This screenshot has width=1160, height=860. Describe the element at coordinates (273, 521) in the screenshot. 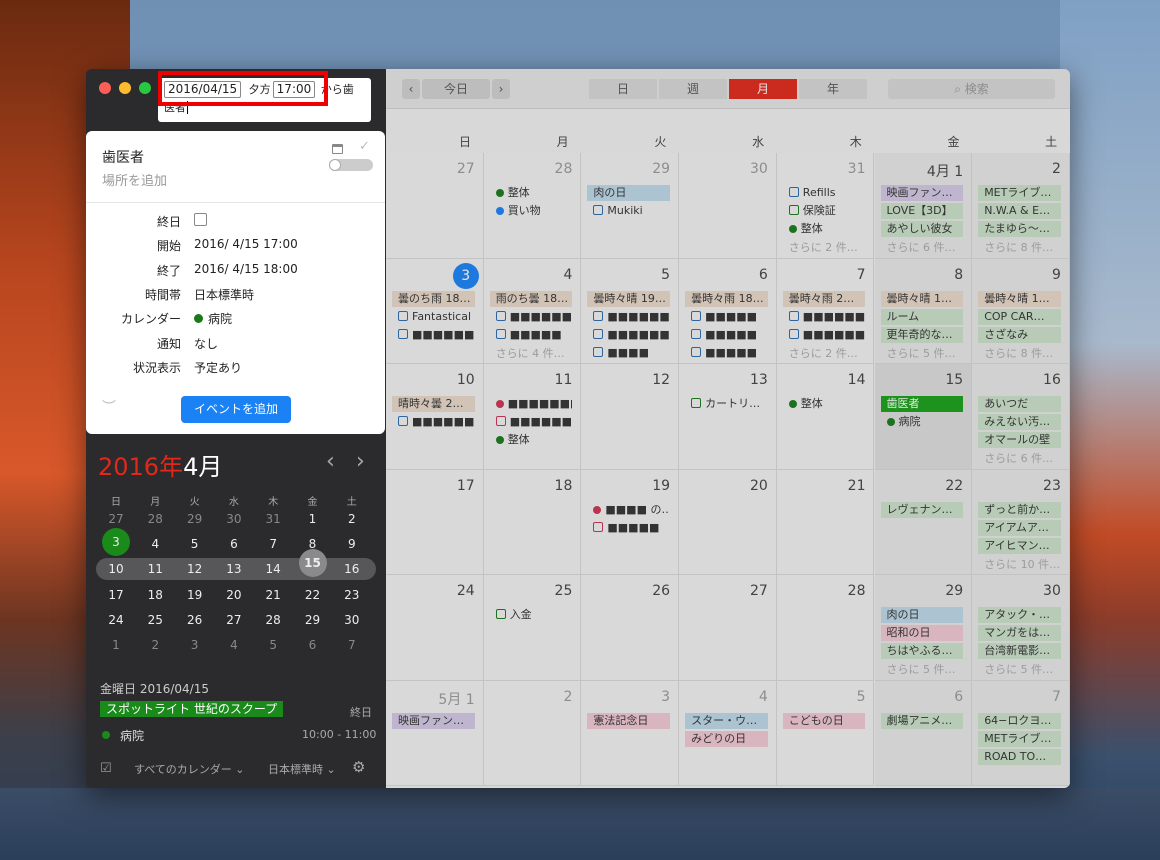

I see `mini-day: 31` at that location.